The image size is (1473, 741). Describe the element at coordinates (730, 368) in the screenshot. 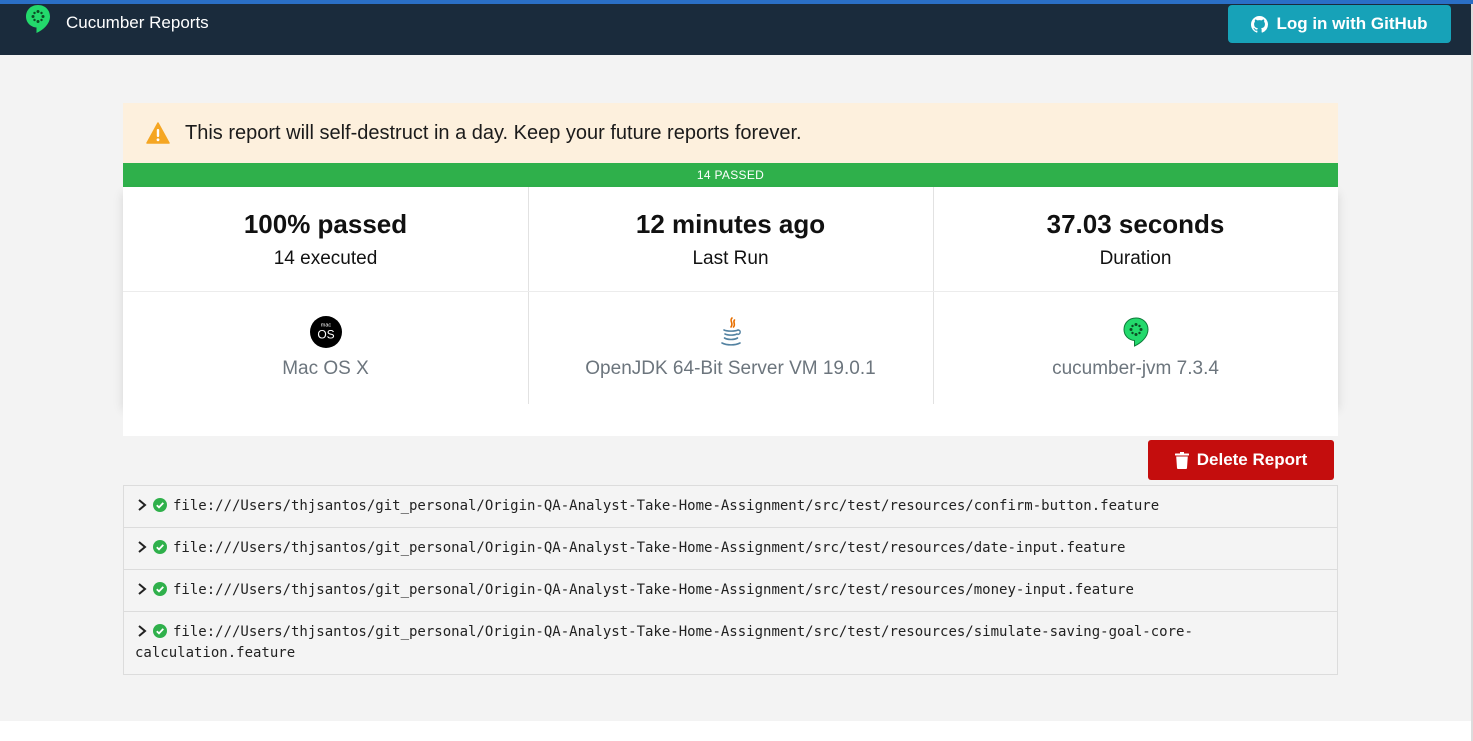

I see `env-label: OpenJDK 64-Bit Server VM 19.0.1` at that location.